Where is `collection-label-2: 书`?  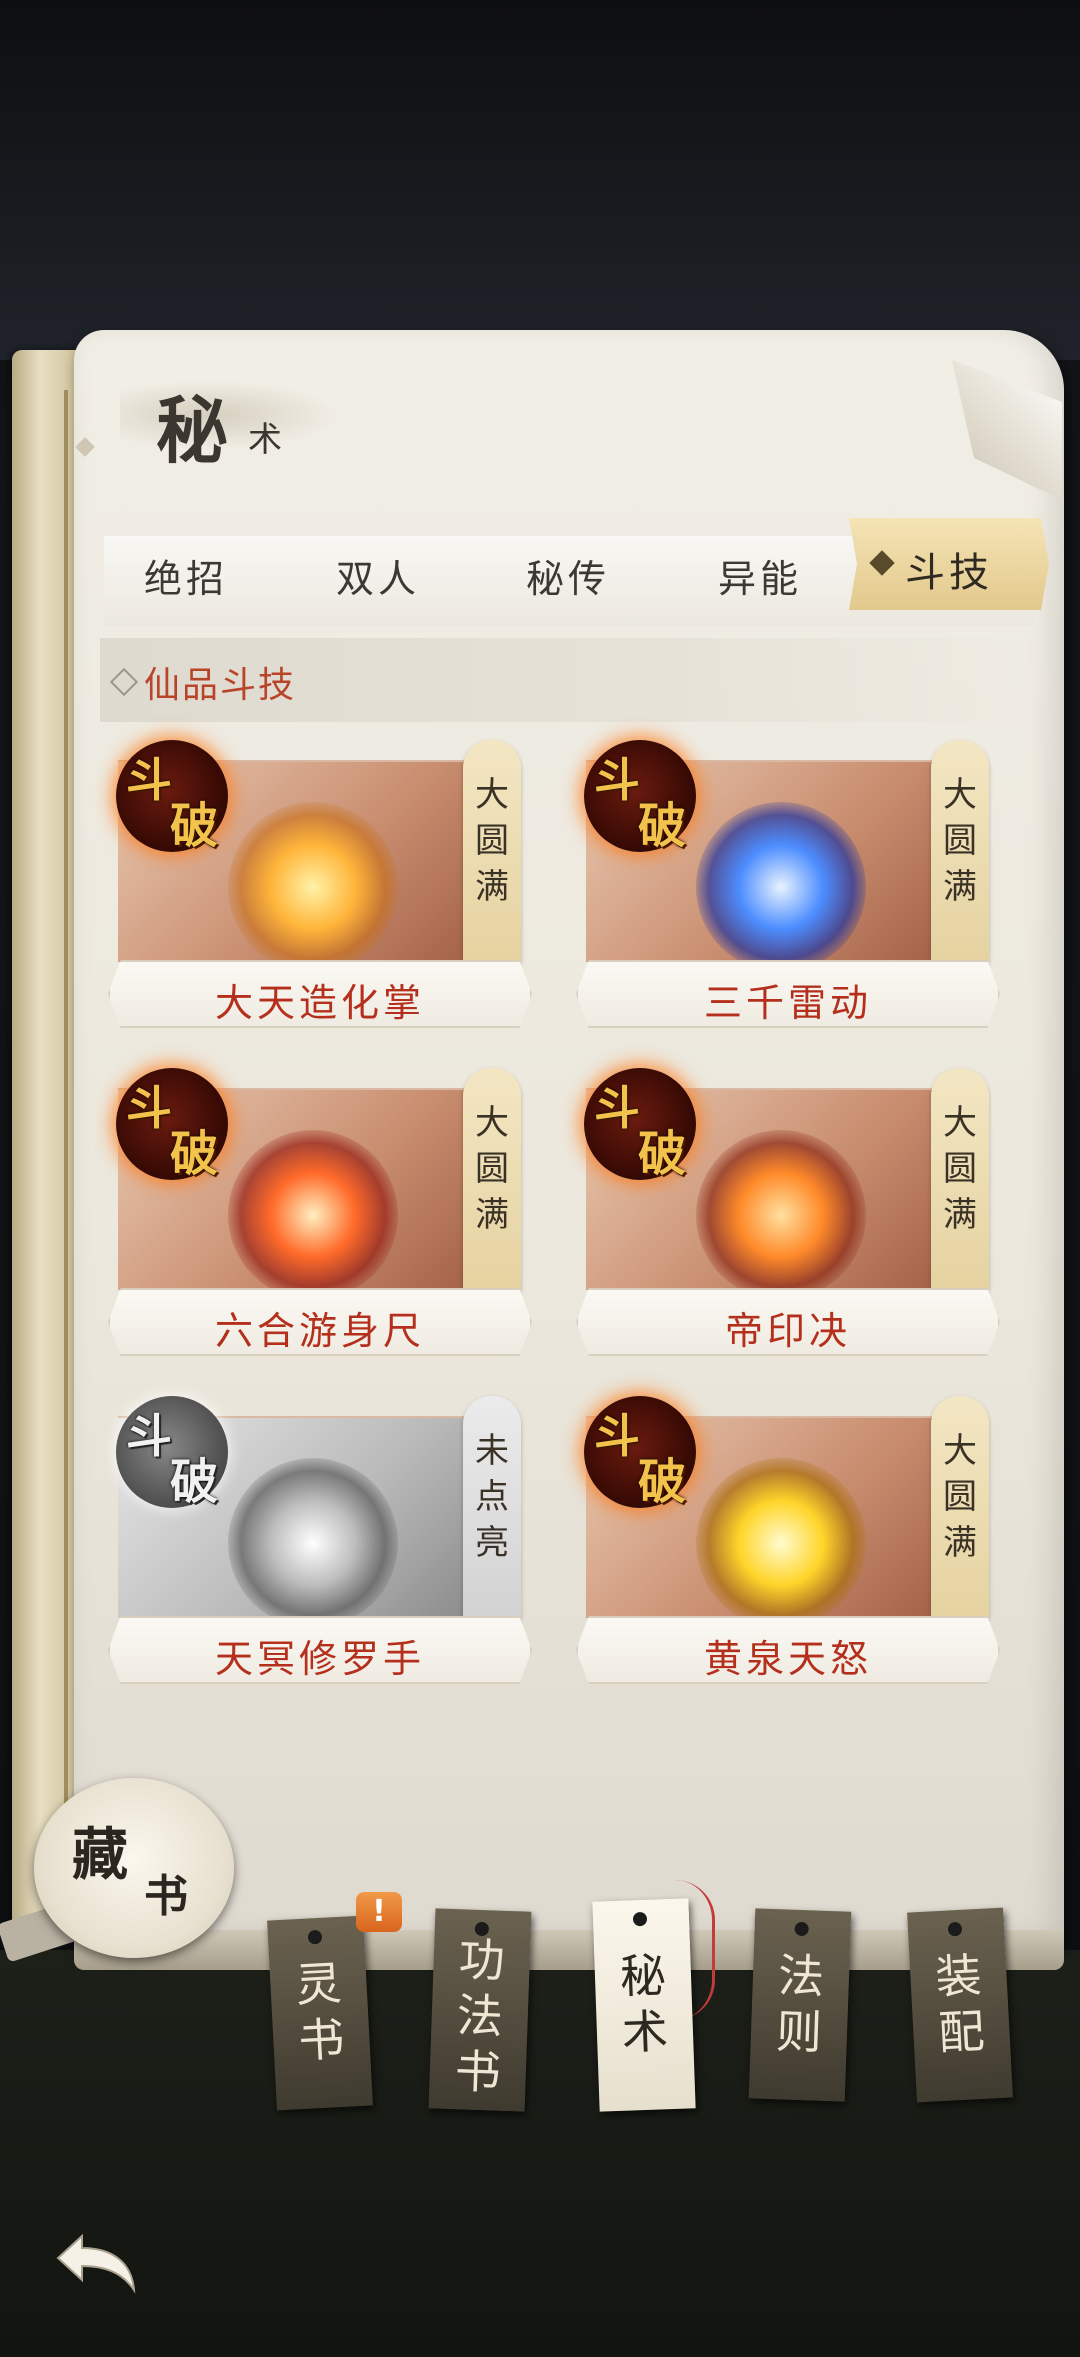
collection-label-2: 书 is located at coordinates (166, 1896).